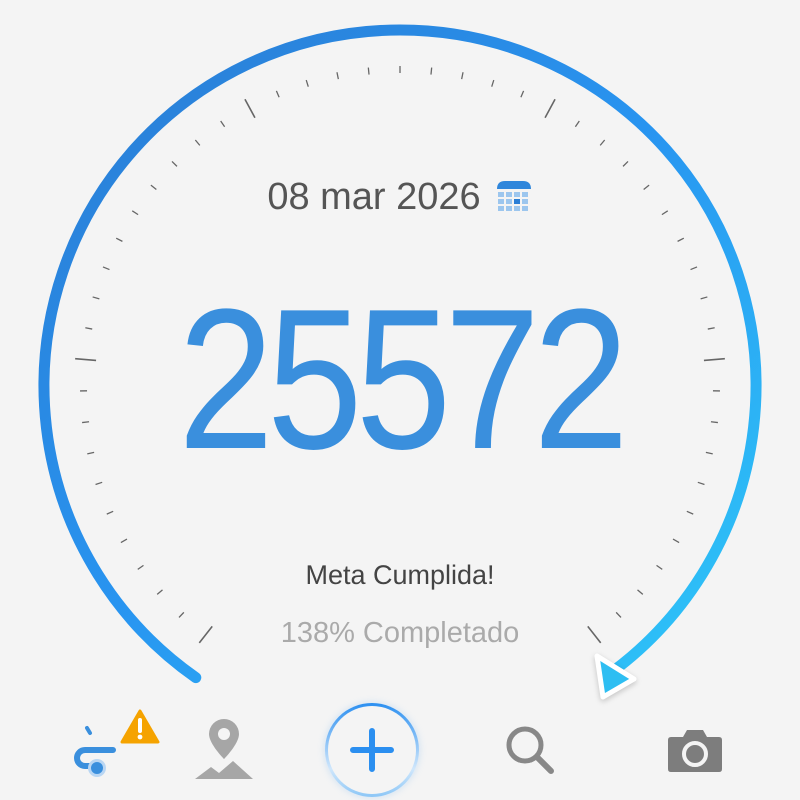 This screenshot has height=800, width=800. Describe the element at coordinates (400, 633) in the screenshot. I see `progress-label: 138% Completado` at that location.